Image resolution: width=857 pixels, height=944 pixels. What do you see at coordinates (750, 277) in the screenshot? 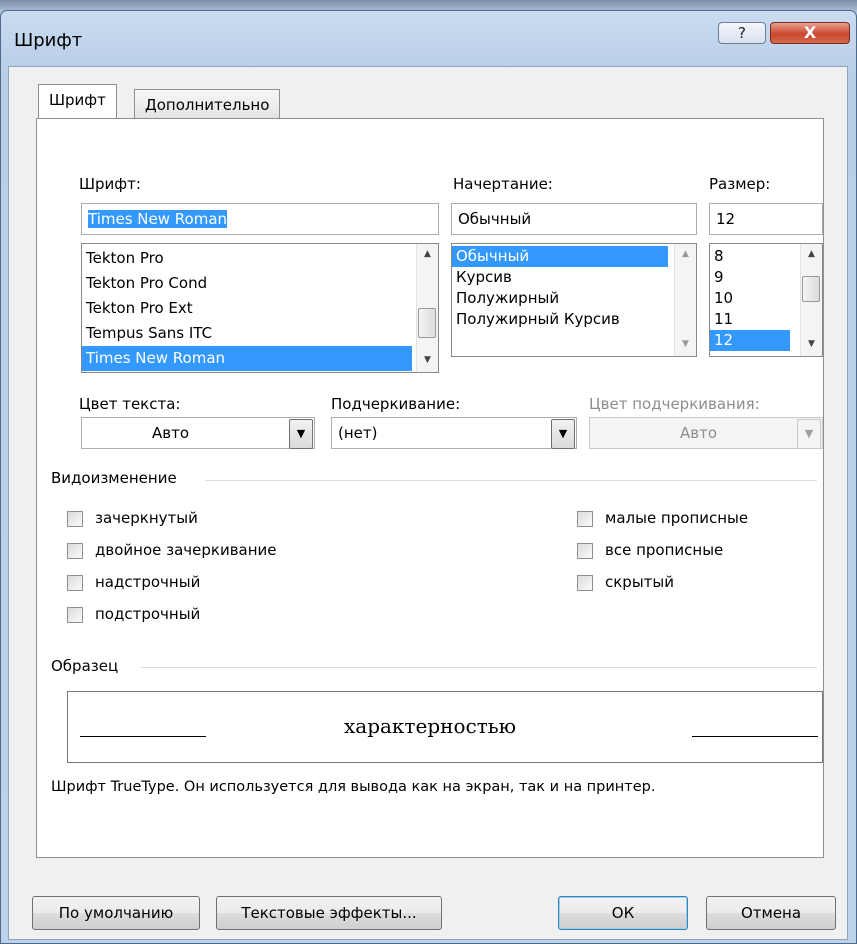
I see `size-list-item: 9` at bounding box center [750, 277].